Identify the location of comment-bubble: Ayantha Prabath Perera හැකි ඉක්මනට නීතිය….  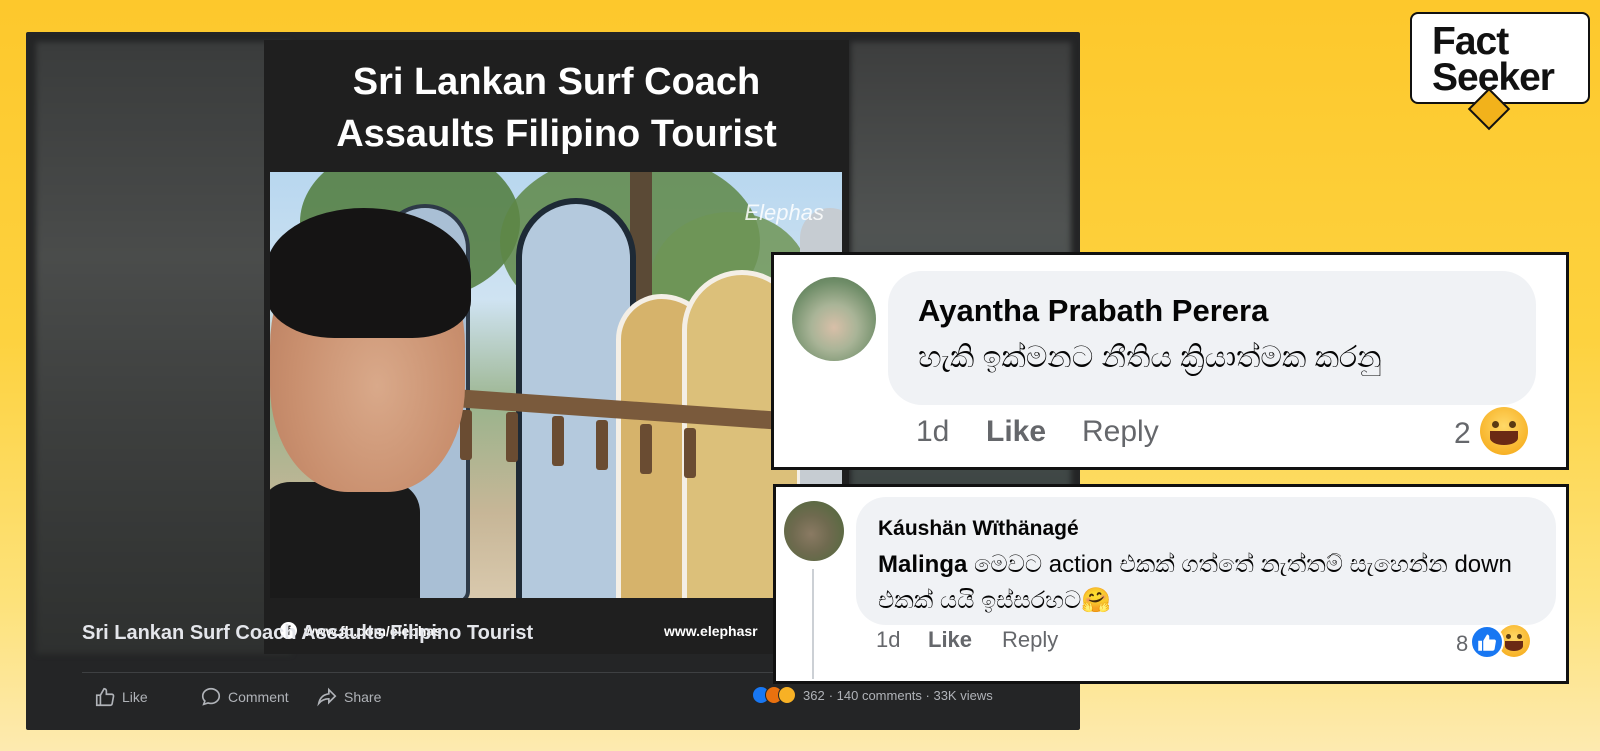
(1212, 338).